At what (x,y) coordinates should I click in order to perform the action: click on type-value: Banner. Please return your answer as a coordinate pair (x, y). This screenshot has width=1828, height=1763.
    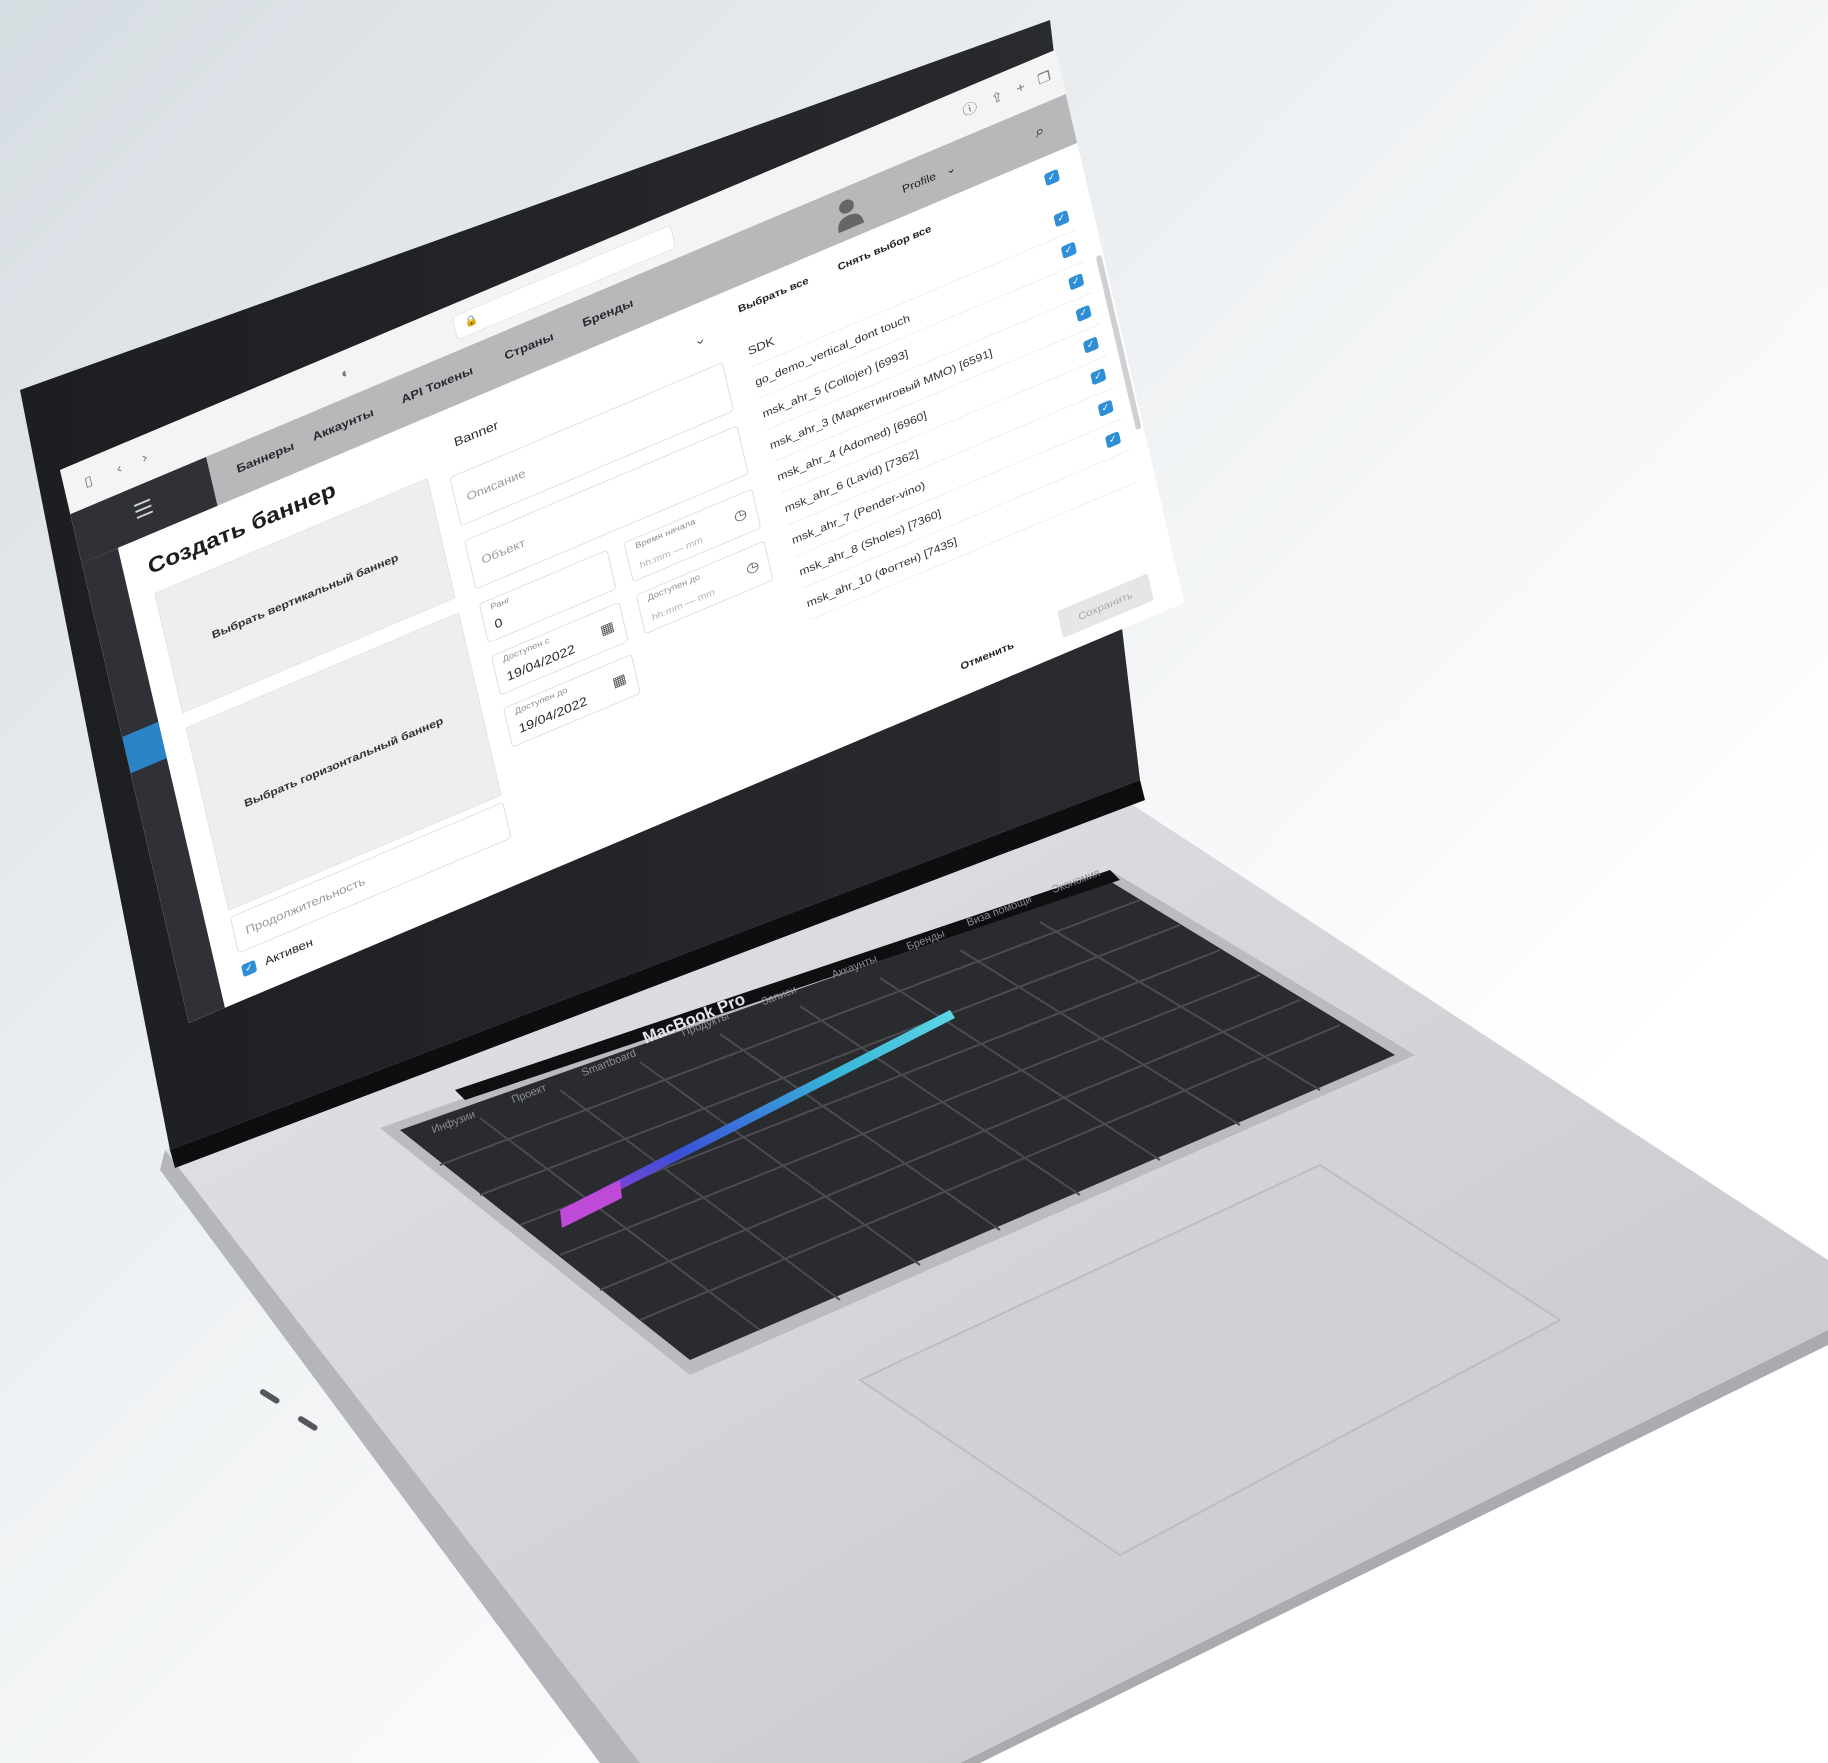
    Looking at the image, I should click on (476, 434).